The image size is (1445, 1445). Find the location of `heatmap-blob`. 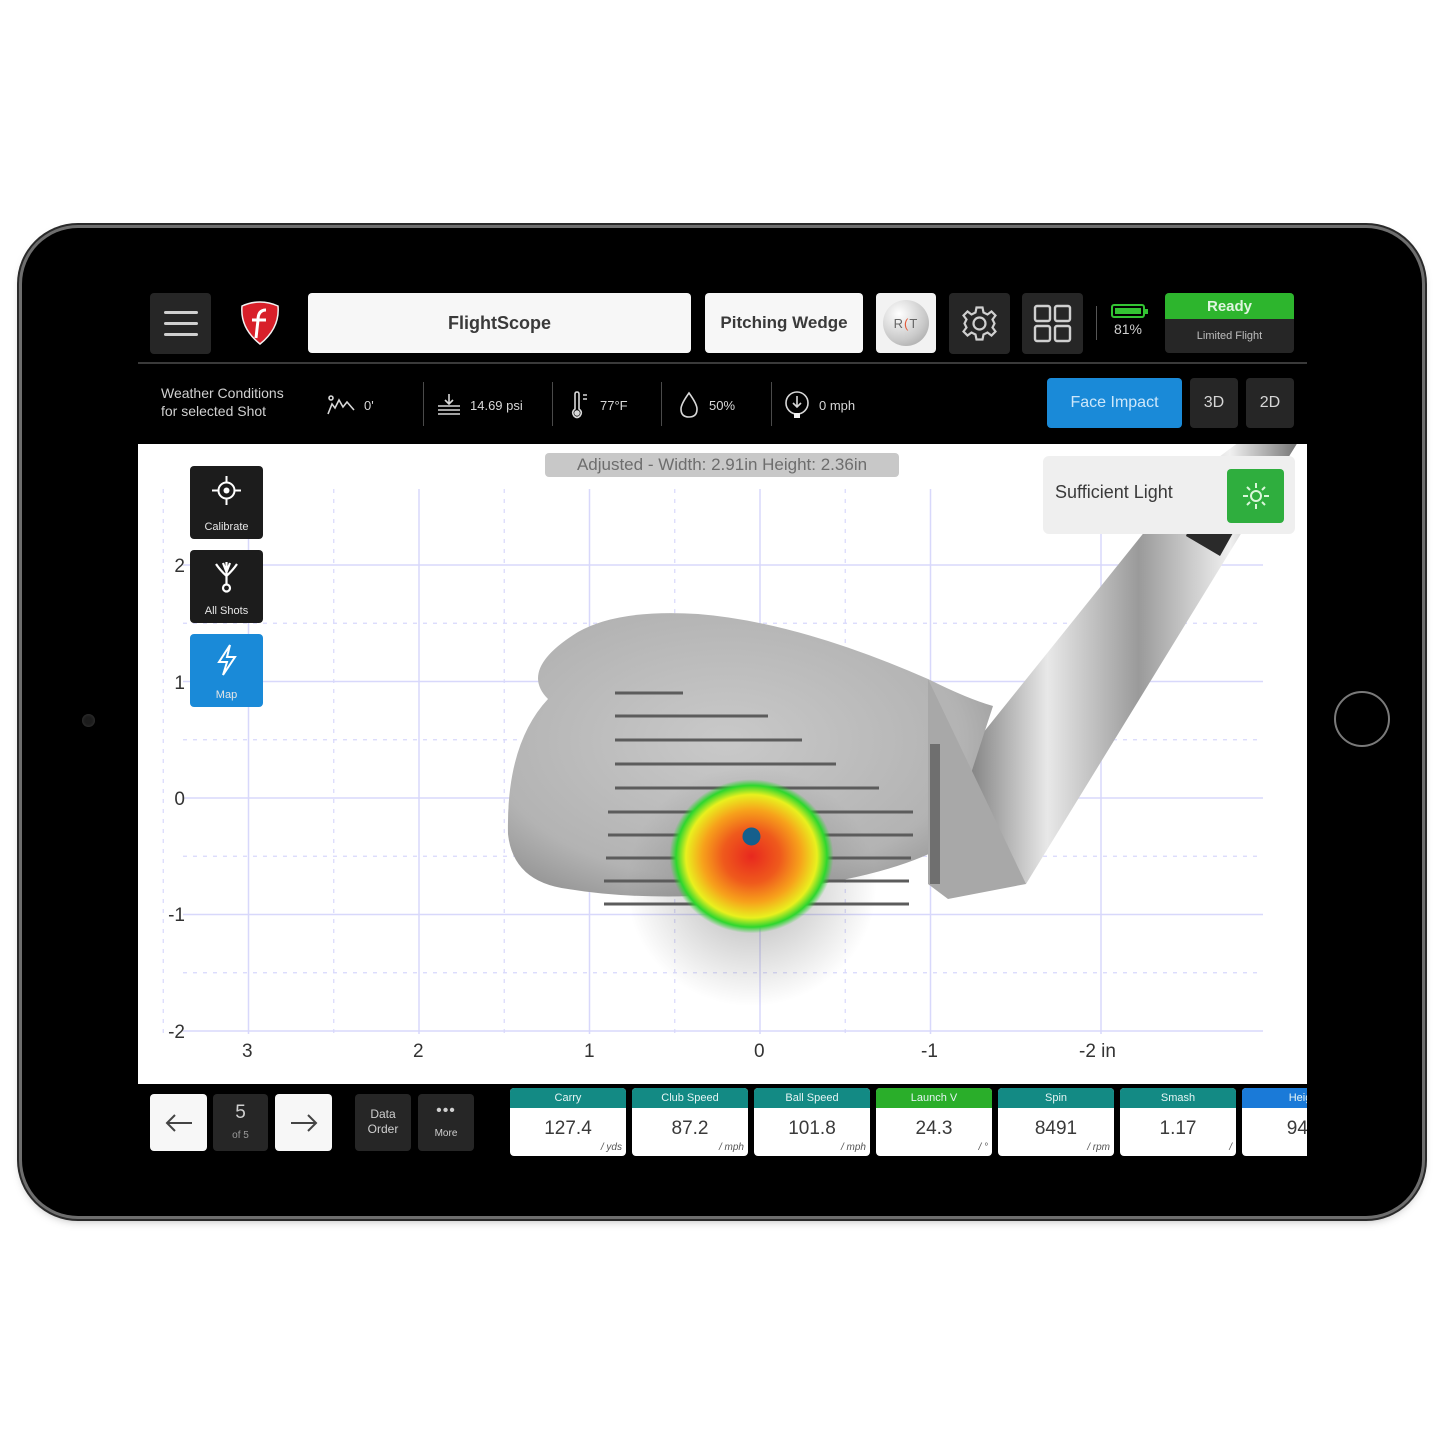

heatmap-blob is located at coordinates (751, 856).